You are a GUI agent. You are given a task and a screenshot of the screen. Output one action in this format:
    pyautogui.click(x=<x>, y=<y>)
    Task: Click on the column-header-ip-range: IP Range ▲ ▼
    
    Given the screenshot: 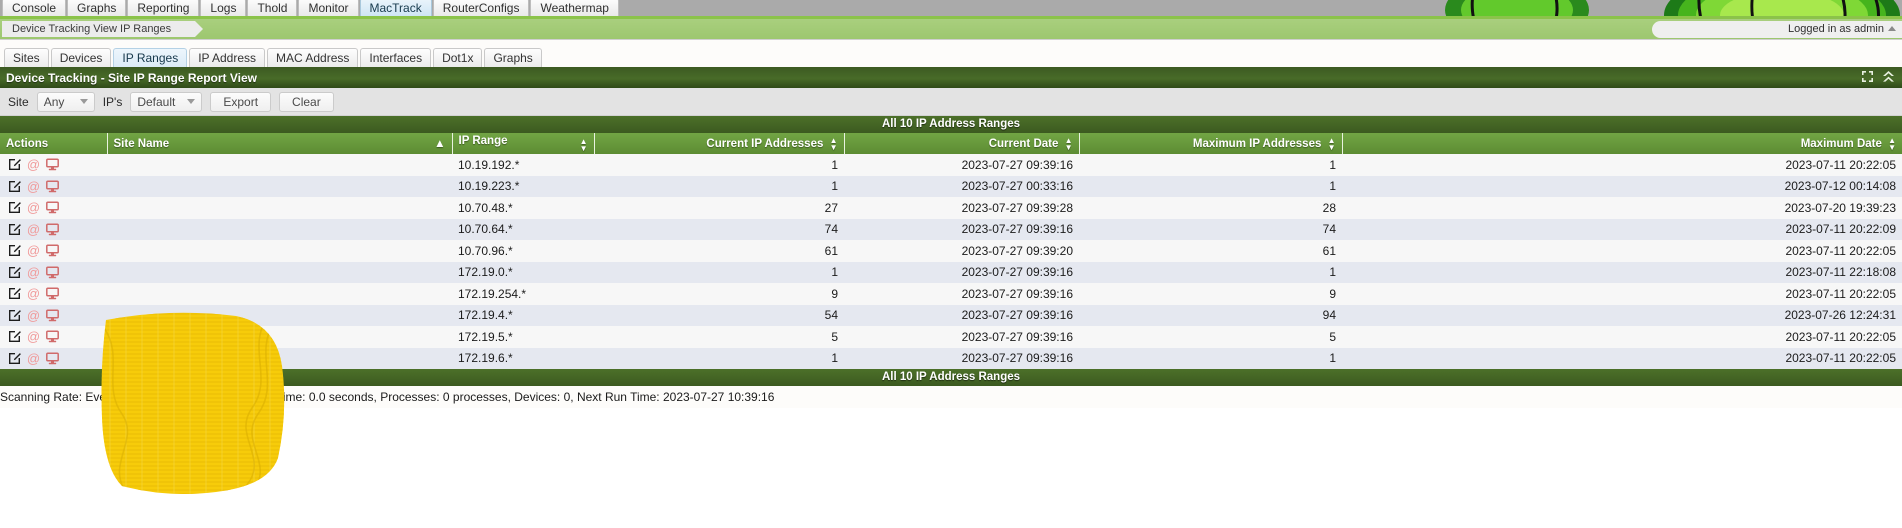 What is the action you would take?
    pyautogui.click(x=523, y=143)
    